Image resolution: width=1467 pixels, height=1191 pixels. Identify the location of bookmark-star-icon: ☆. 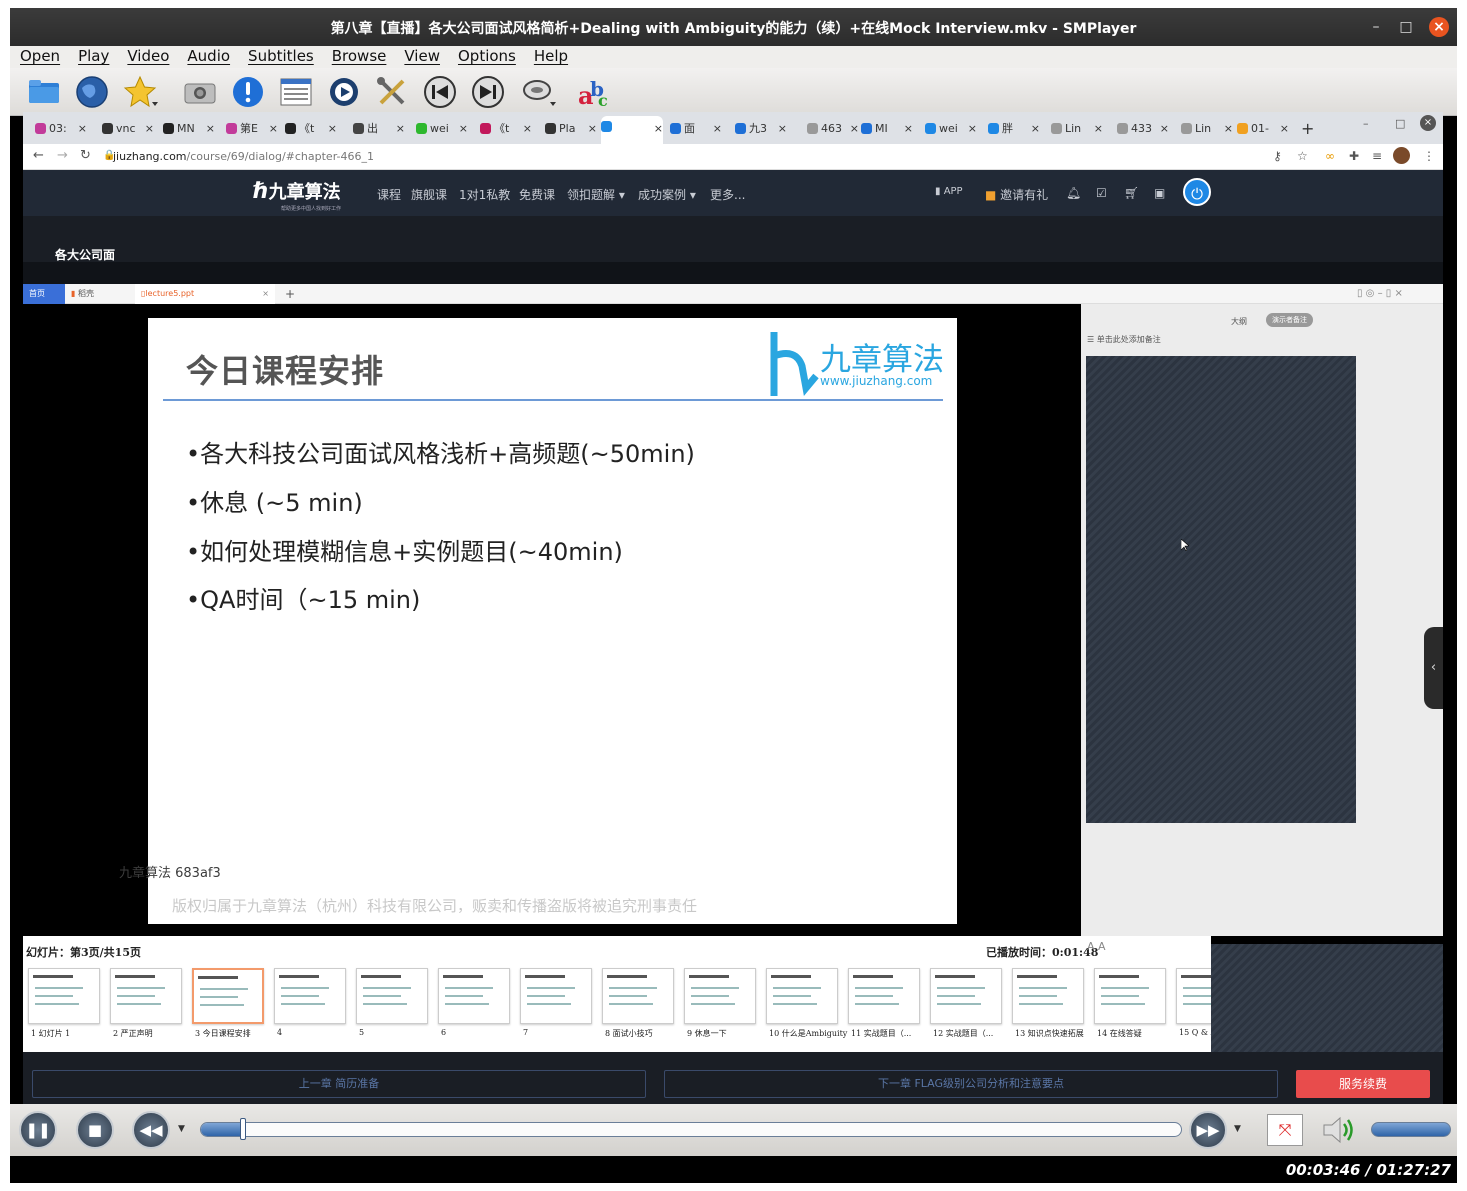
(1302, 156).